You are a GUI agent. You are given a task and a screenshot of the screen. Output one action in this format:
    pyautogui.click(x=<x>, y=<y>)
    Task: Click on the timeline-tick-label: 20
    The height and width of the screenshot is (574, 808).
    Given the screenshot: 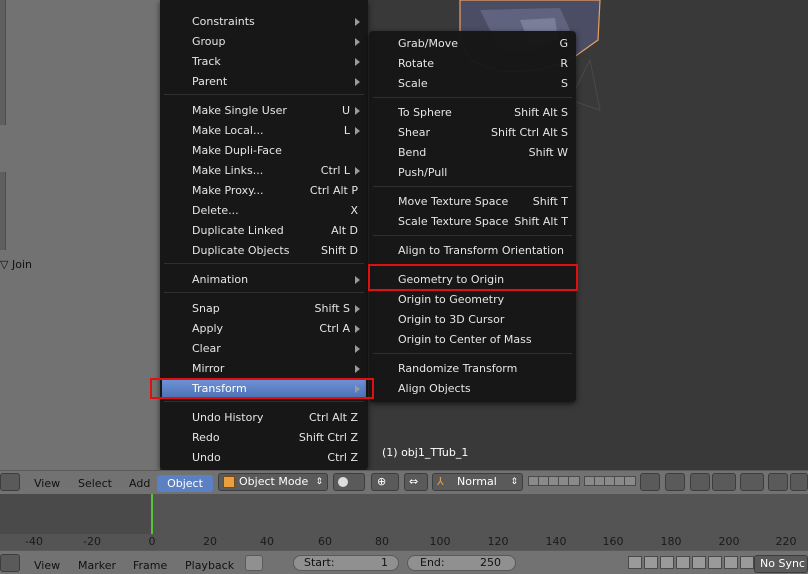 What is the action you would take?
    pyautogui.click(x=210, y=541)
    